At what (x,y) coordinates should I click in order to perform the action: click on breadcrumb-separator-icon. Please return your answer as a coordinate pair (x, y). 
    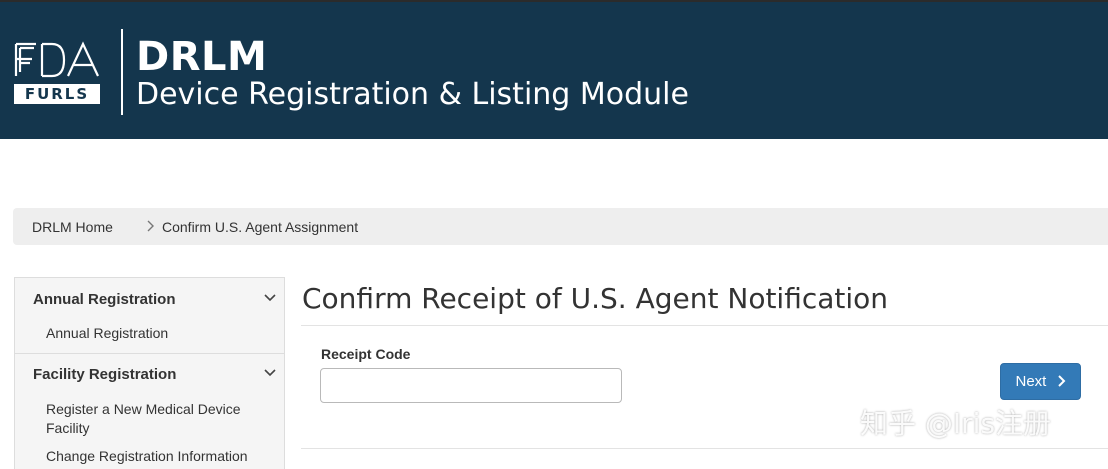
    Looking at the image, I should click on (151, 227).